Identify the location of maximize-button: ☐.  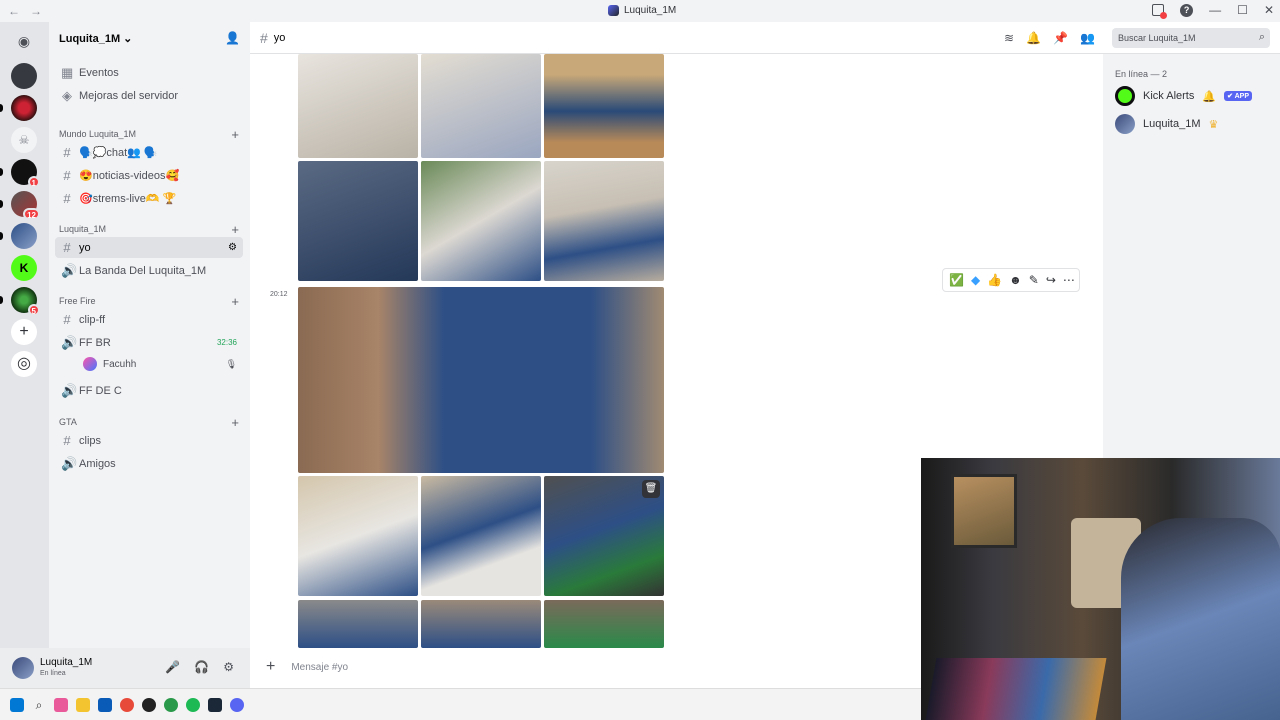
(1242, 10).